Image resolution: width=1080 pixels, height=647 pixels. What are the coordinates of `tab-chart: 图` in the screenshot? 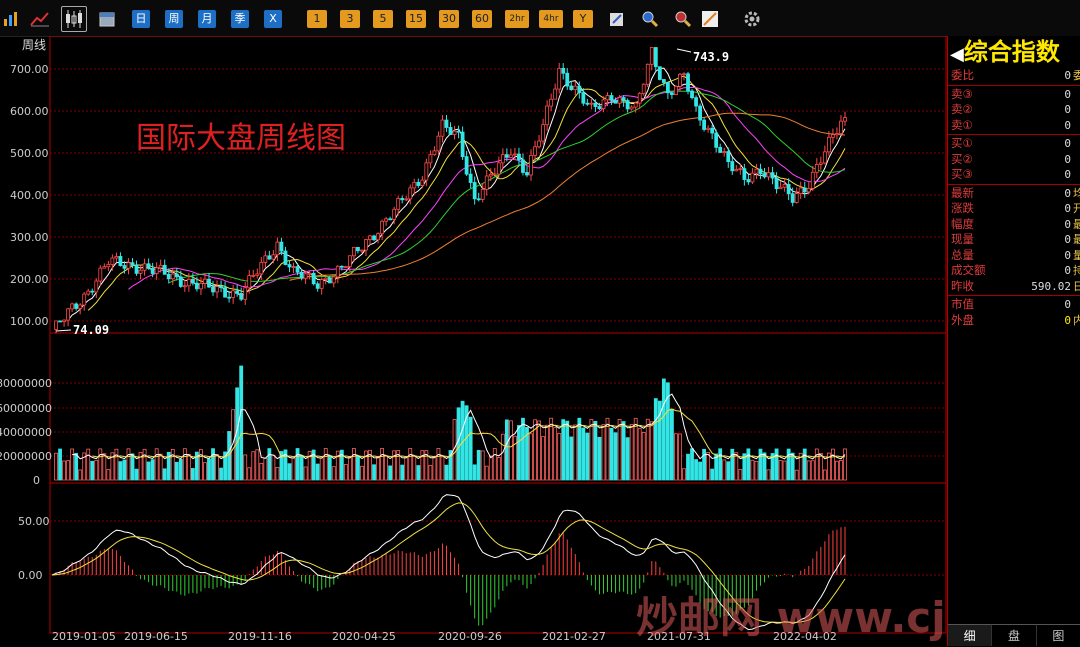 It's located at (1058, 635).